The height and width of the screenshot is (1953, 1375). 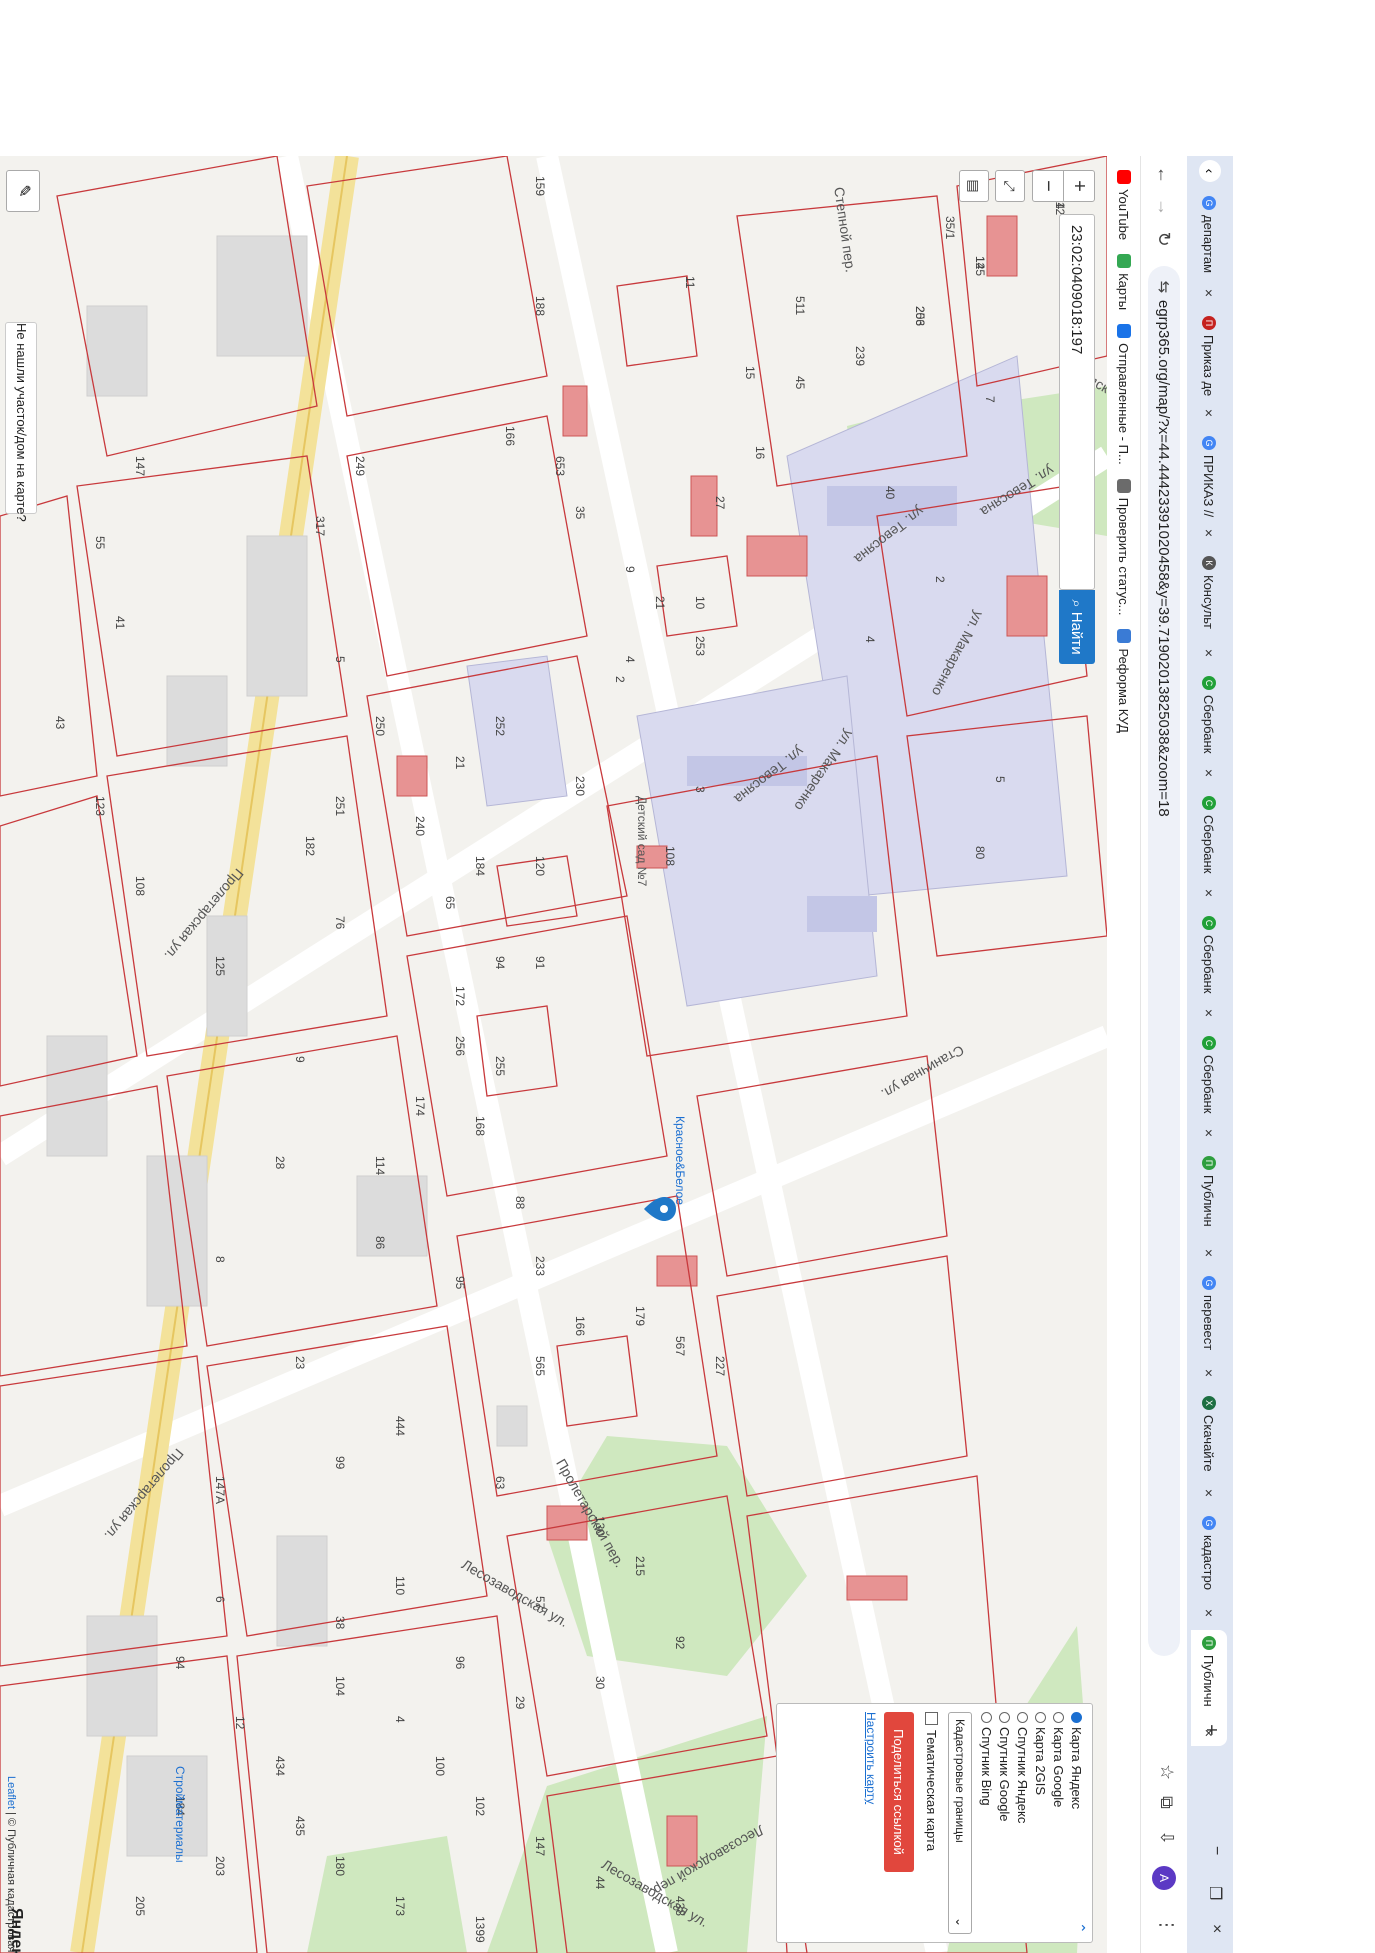 What do you see at coordinates (1164, 175) in the screenshot?
I see `back-icon: ←` at bounding box center [1164, 175].